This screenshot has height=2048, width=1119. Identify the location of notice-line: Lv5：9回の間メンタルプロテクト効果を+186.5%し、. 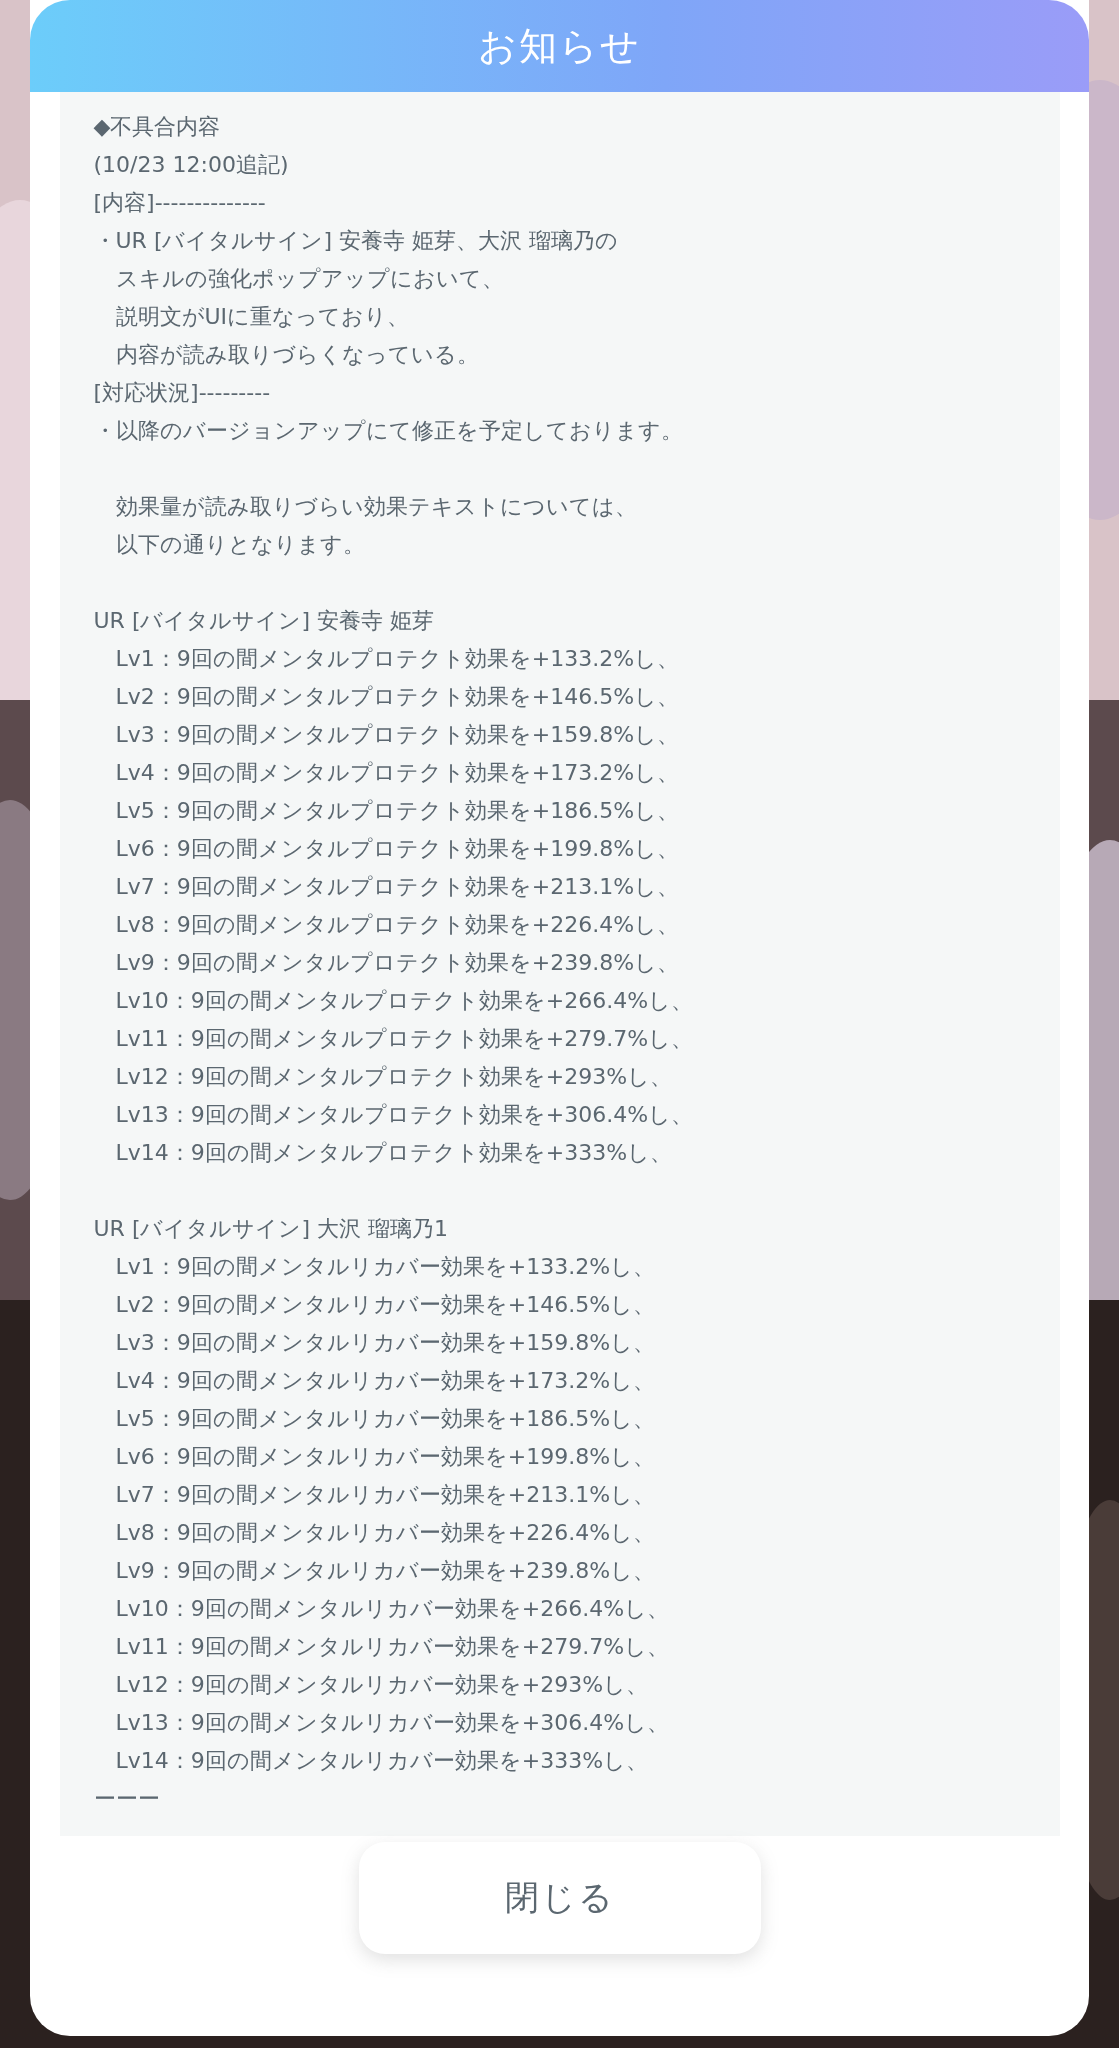
(397, 811).